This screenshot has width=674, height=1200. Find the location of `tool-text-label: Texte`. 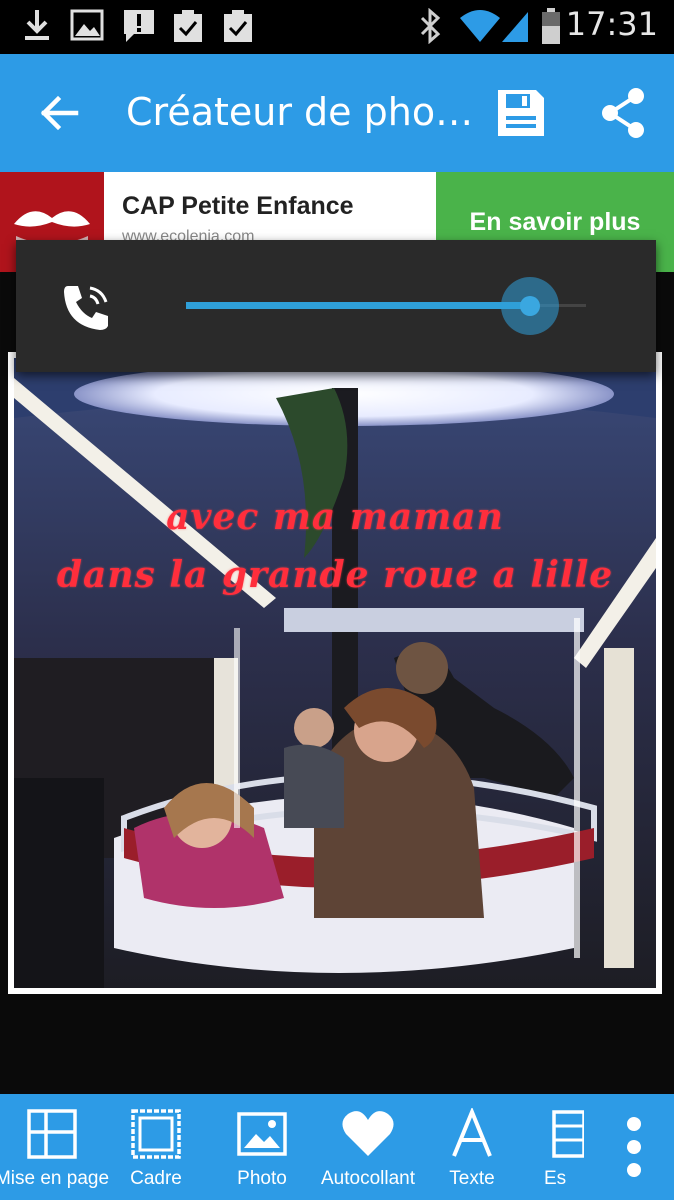

tool-text-label: Texte is located at coordinates (472, 1178).